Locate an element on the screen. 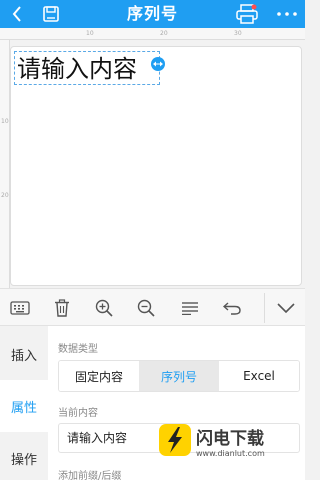  svg-text: www.dianlut.com is located at coordinates (230, 453).